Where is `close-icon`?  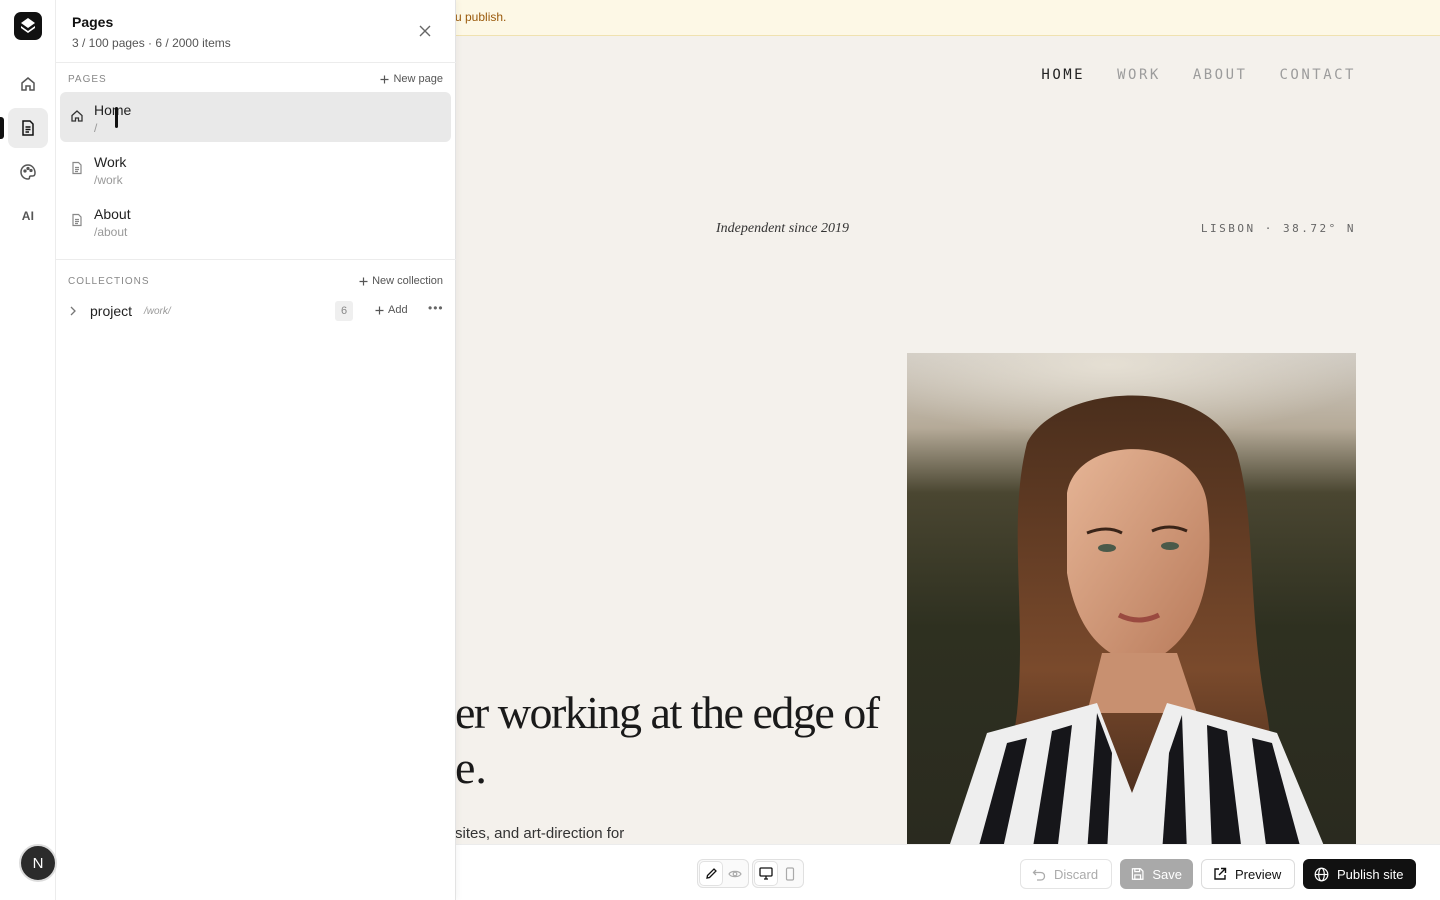 close-icon is located at coordinates (425, 31).